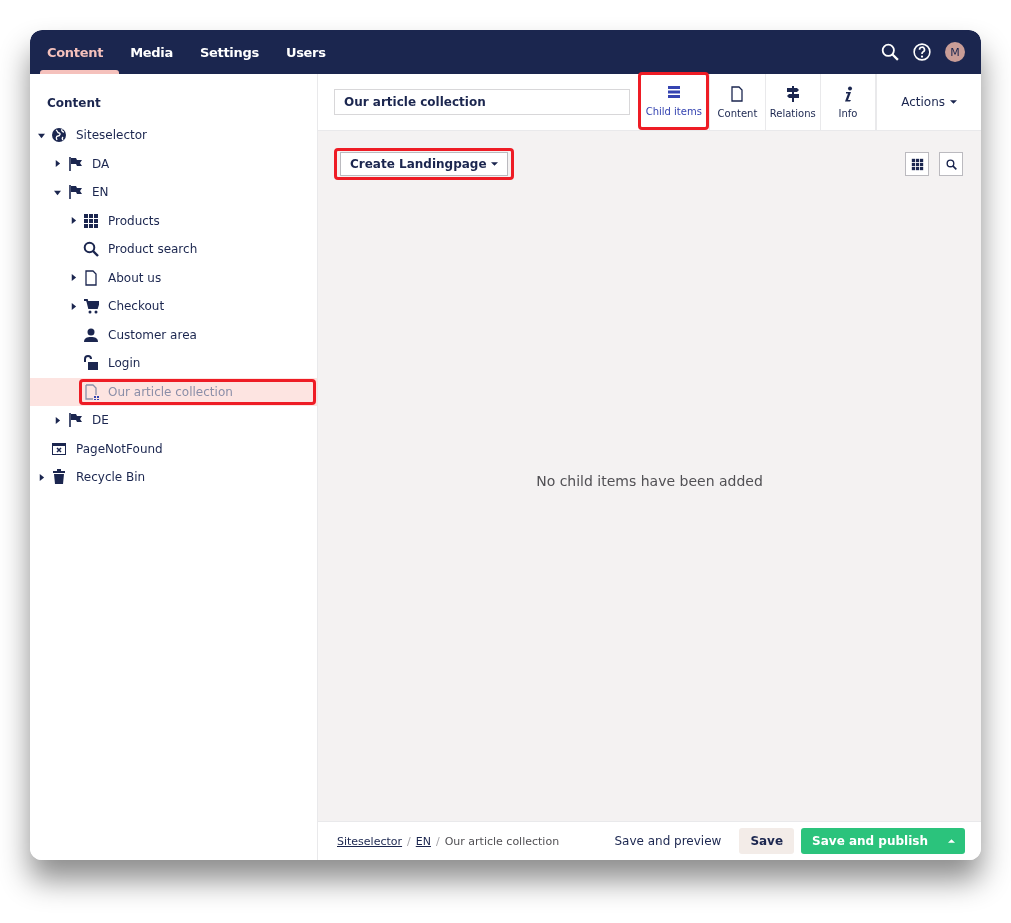 This screenshot has height=923, width=1011. I want to click on grid-view-button, so click(917, 164).